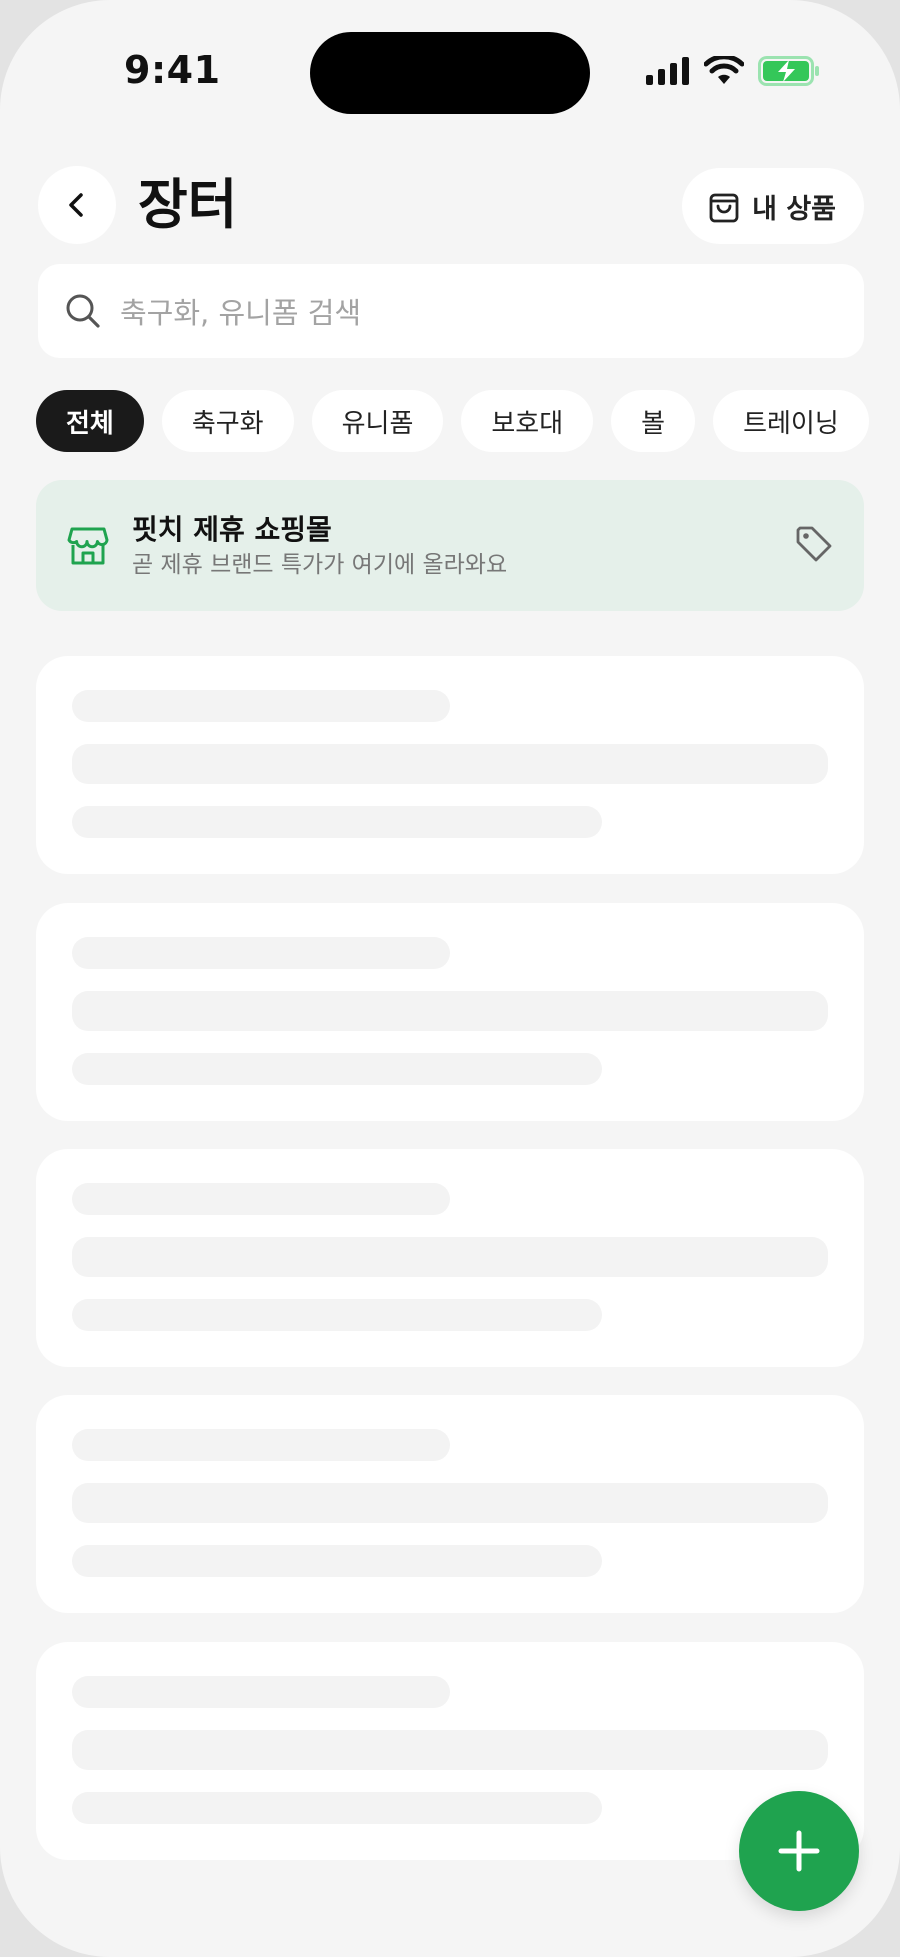 This screenshot has height=1957, width=900. I want to click on store-icon, so click(88, 545).